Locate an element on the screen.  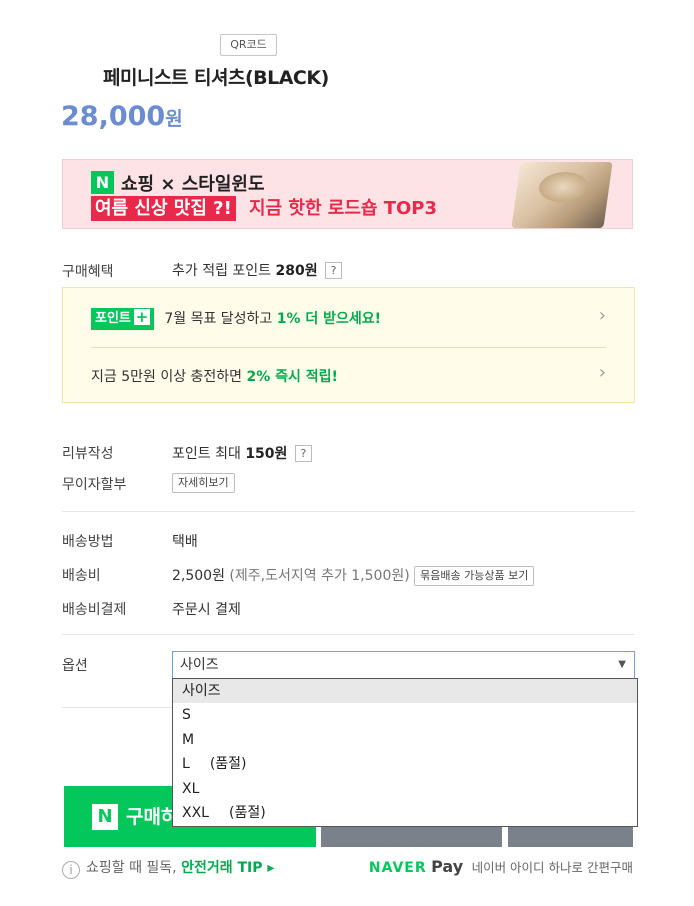
promo-banner: N 쇼핑 × 스타일윈도 여름 신상 맛집 ?! 지금 핫한 로드숍 TOP3 is located at coordinates (347, 194).